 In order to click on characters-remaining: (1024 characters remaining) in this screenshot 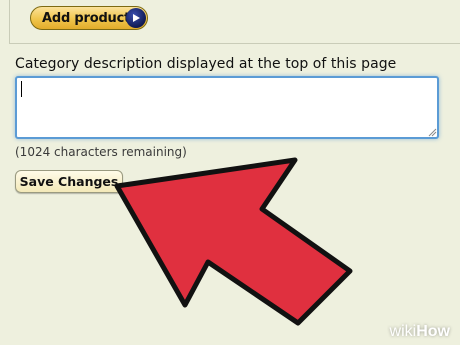, I will do `click(101, 152)`.